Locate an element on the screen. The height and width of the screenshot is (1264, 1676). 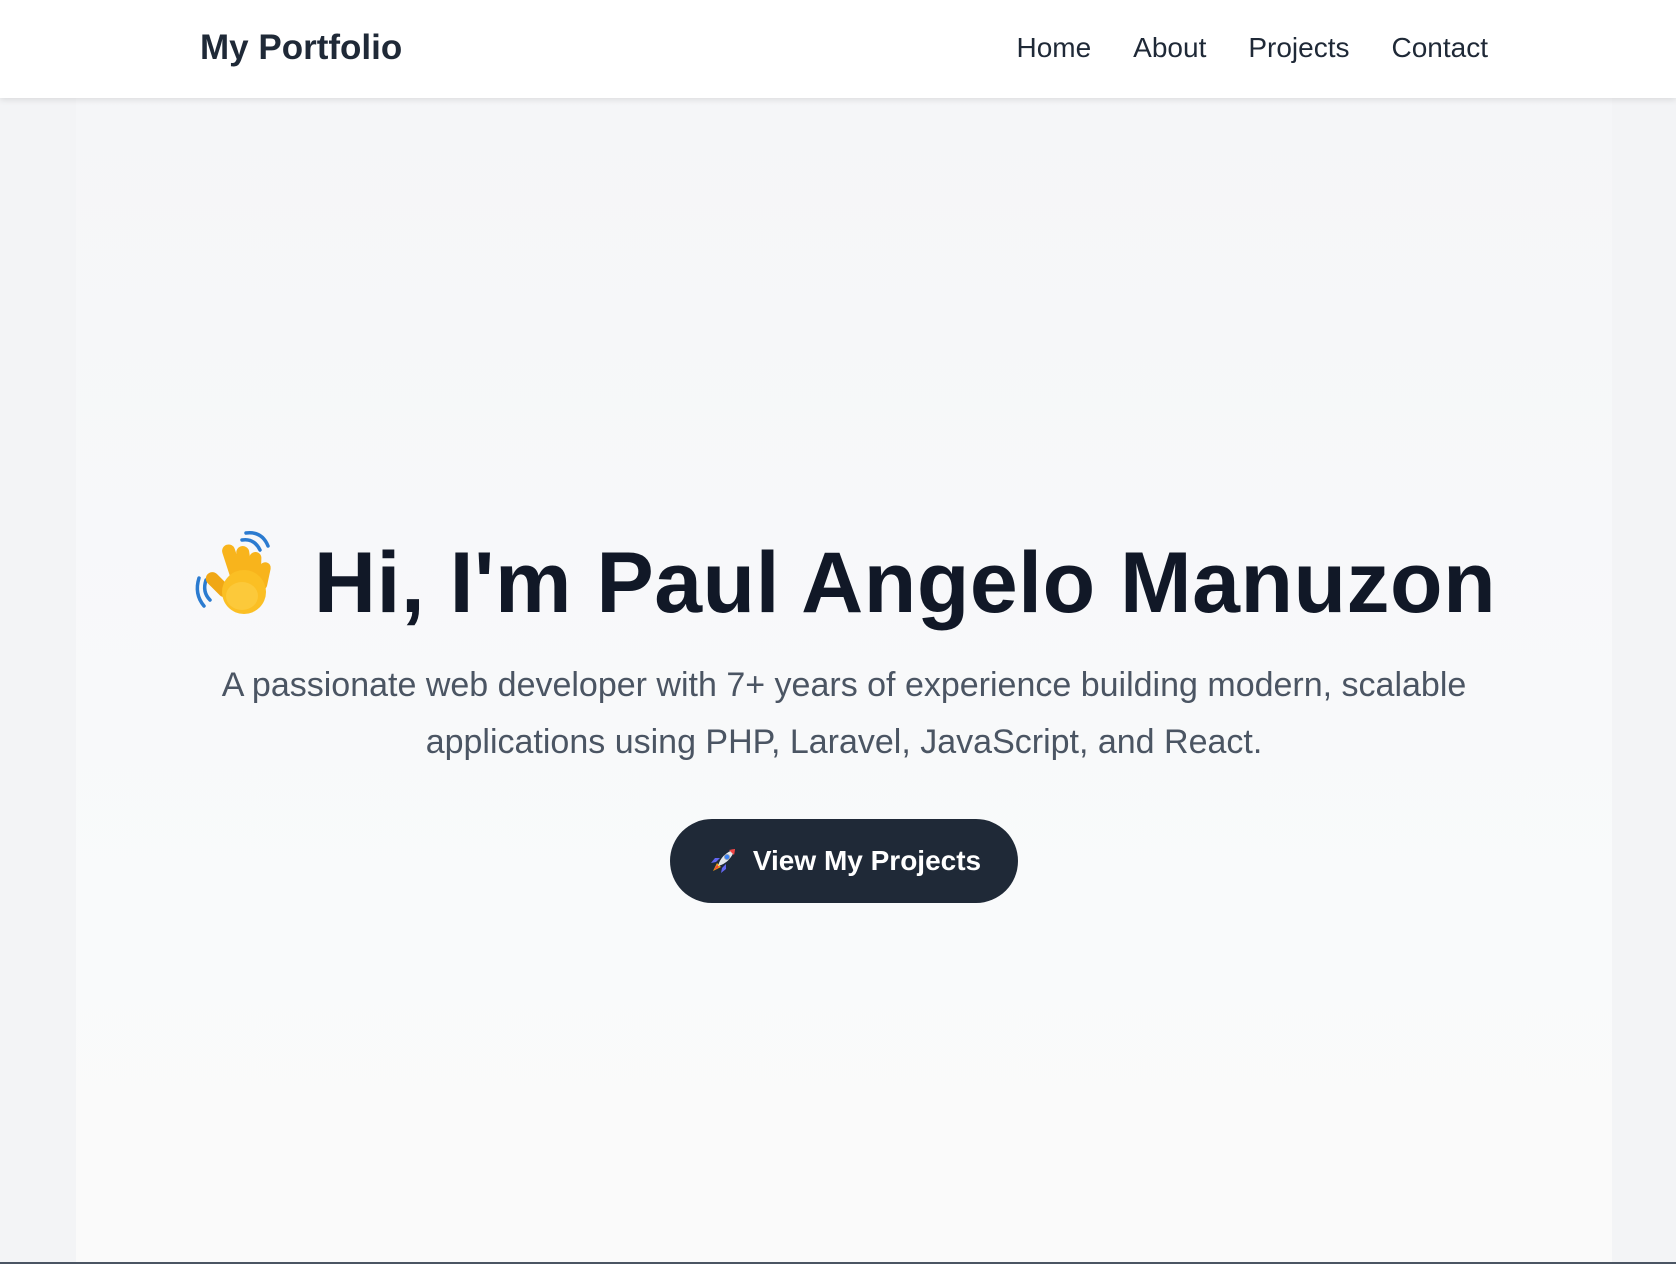
nav-link-projects: Projects is located at coordinates (1298, 47).